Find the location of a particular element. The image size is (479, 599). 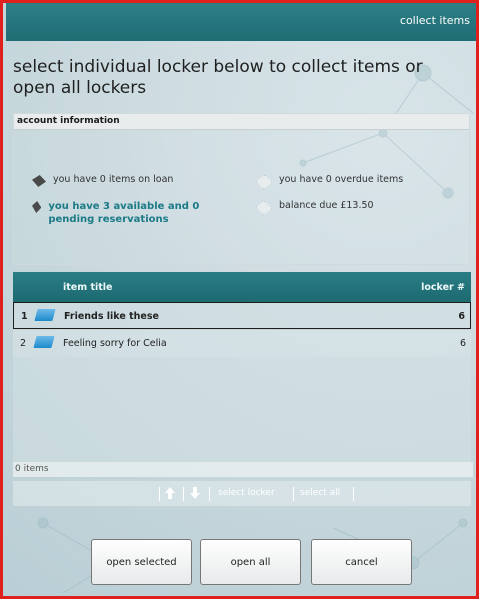

open-all-button: open all is located at coordinates (250, 562).